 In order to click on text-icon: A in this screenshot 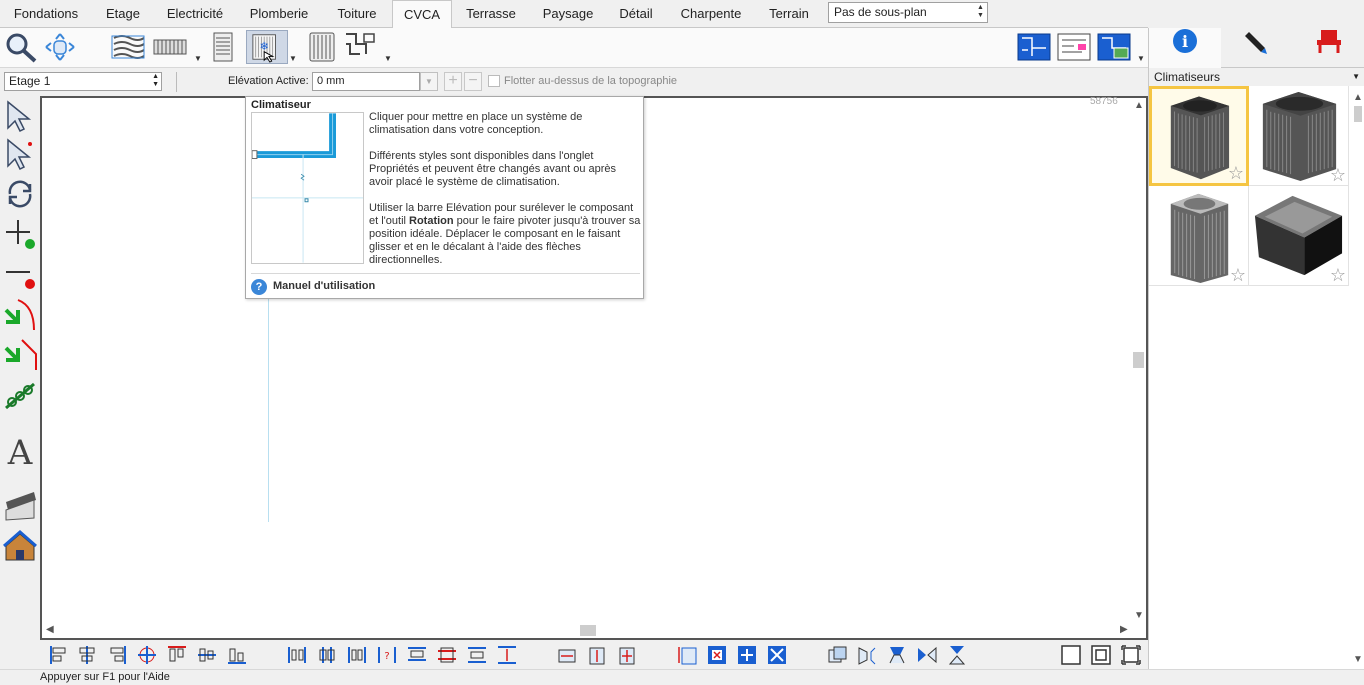, I will do `click(20, 452)`.